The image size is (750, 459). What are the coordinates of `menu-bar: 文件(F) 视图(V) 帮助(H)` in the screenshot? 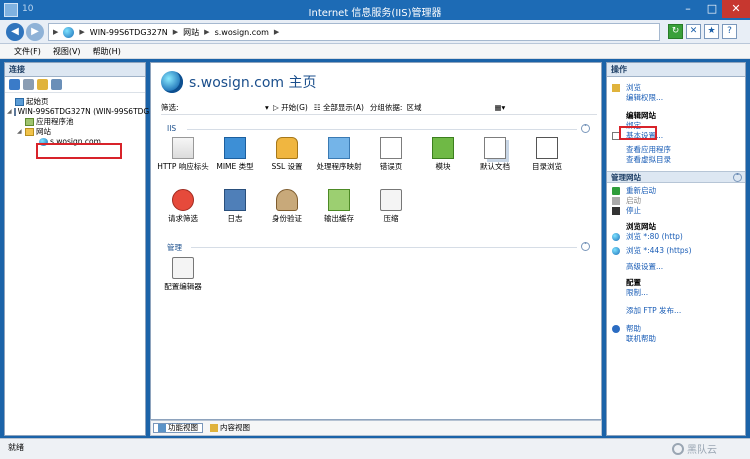 It's located at (375, 51).